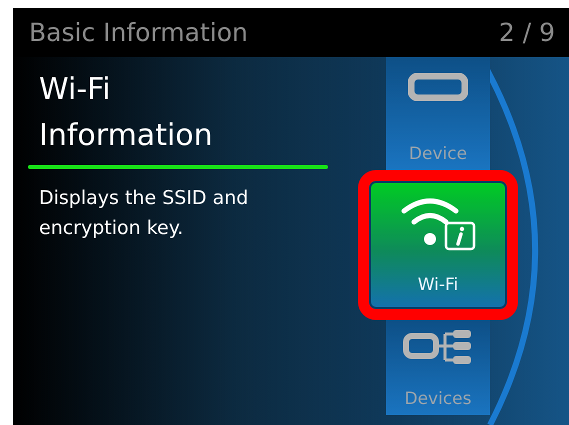  Describe the element at coordinates (126, 136) in the screenshot. I see `detail-title: Information` at that location.